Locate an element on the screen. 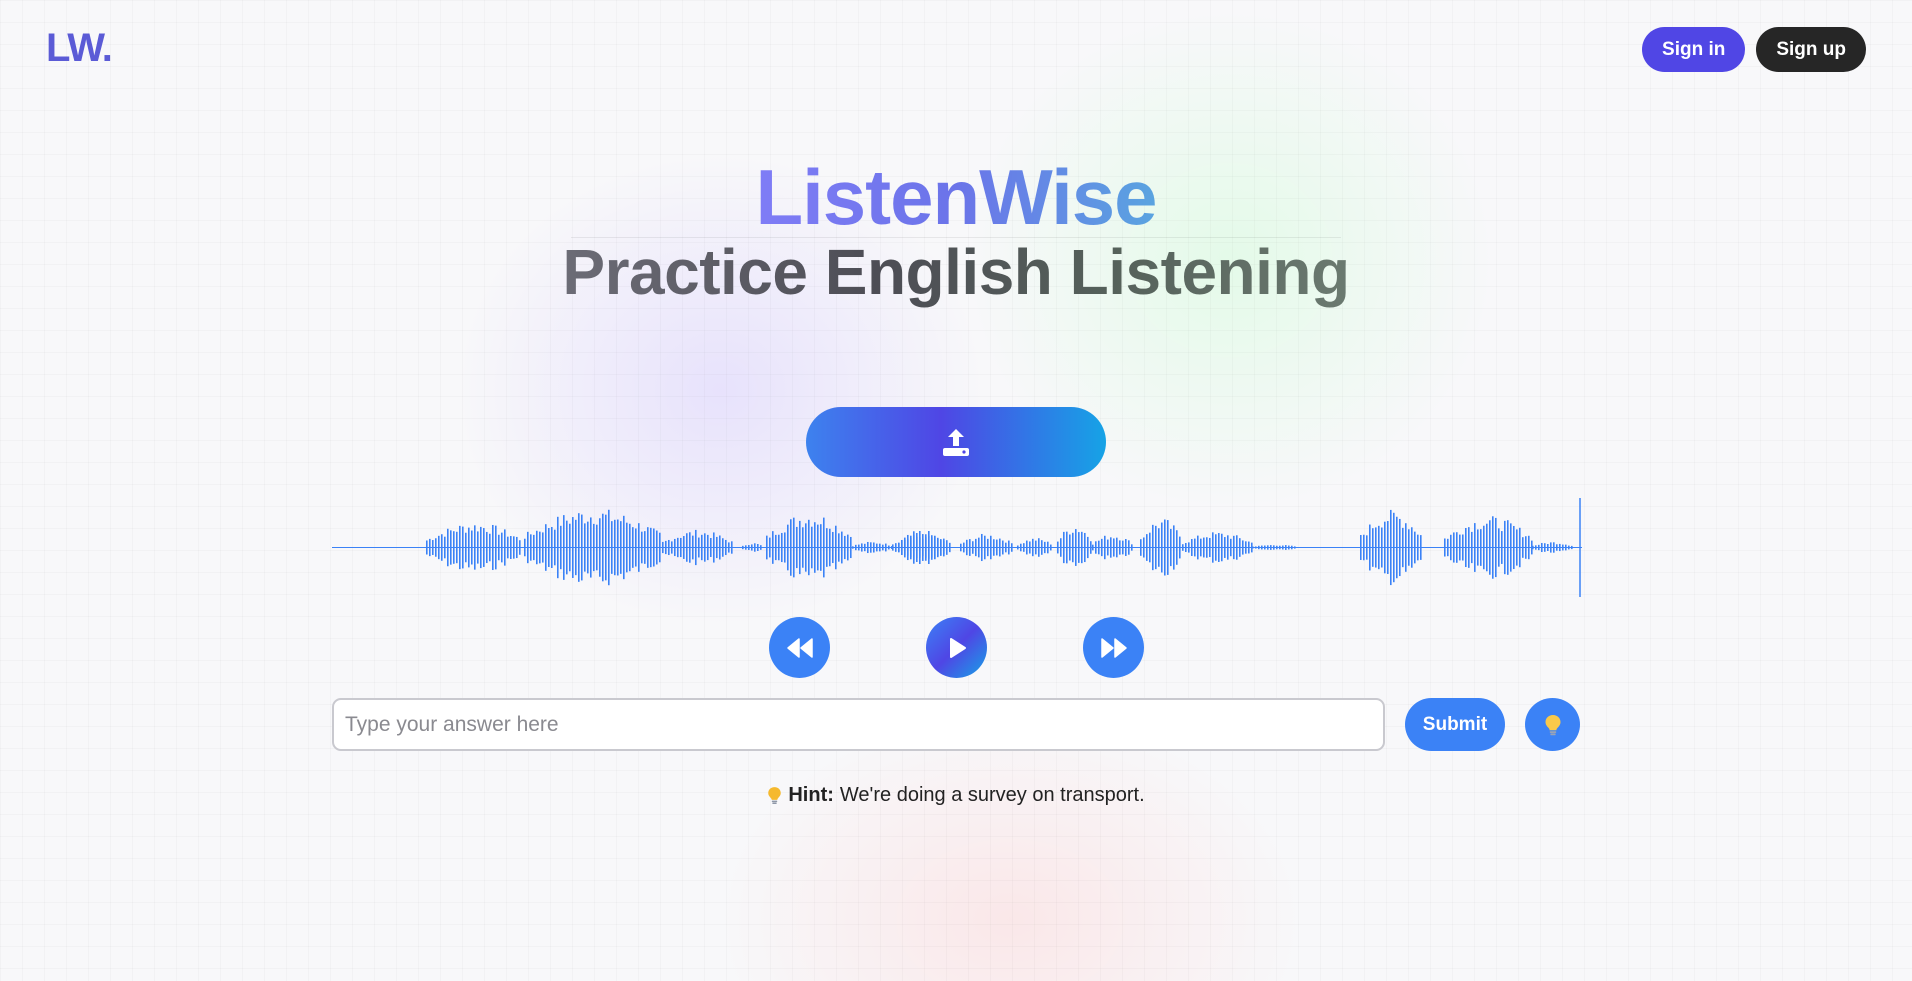  sign-in-button: Sign in is located at coordinates (1694, 49).